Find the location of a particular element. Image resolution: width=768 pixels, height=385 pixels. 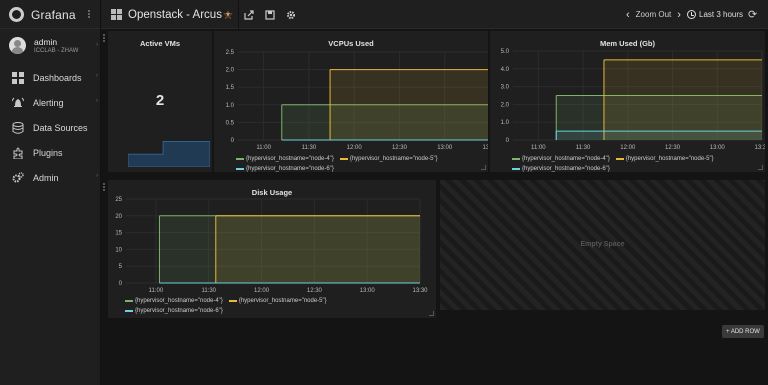

sidebar-item-label: Dashboards is located at coordinates (57, 77).